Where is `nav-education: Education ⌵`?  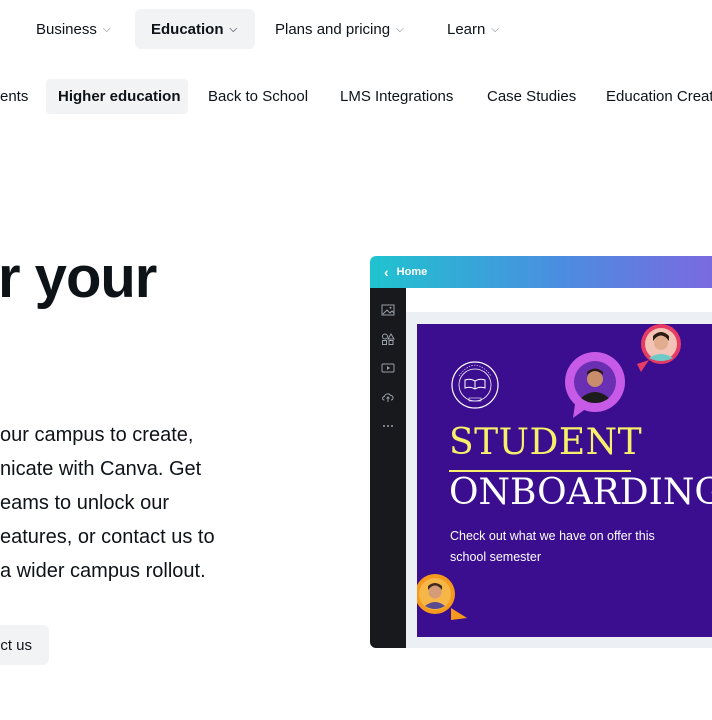
nav-education: Education ⌵ is located at coordinates (195, 29).